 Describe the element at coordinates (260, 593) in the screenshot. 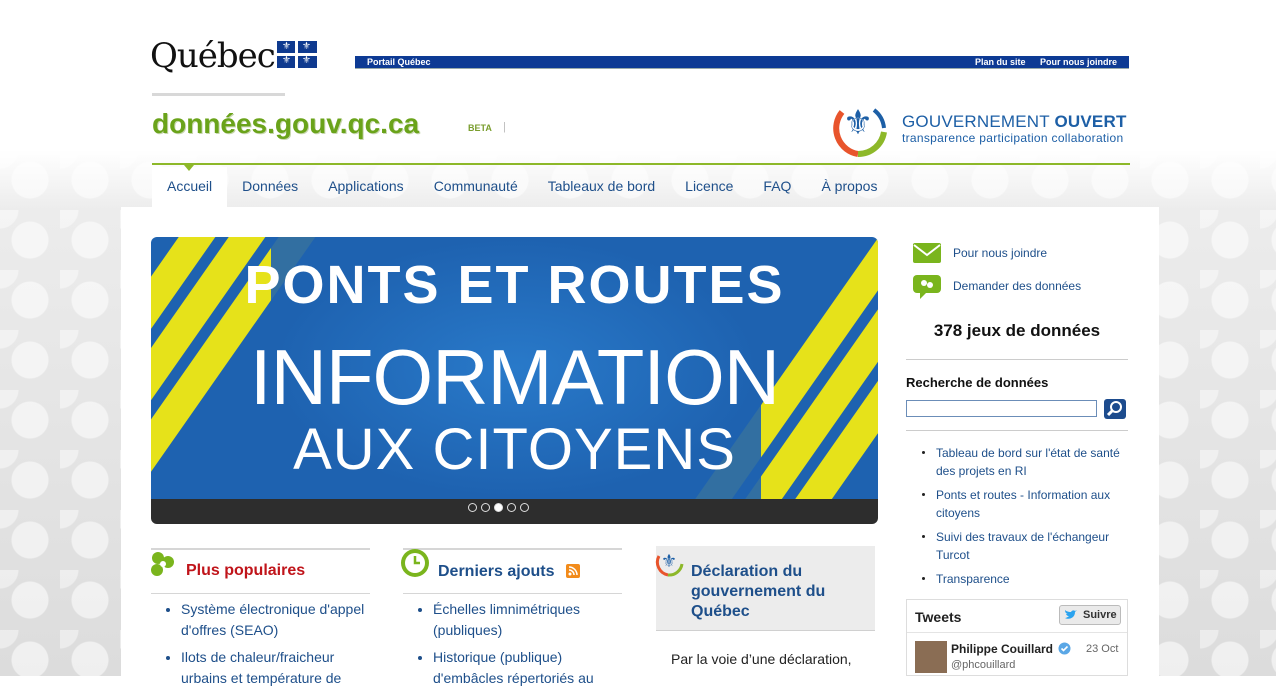

I see `popular-divider` at that location.